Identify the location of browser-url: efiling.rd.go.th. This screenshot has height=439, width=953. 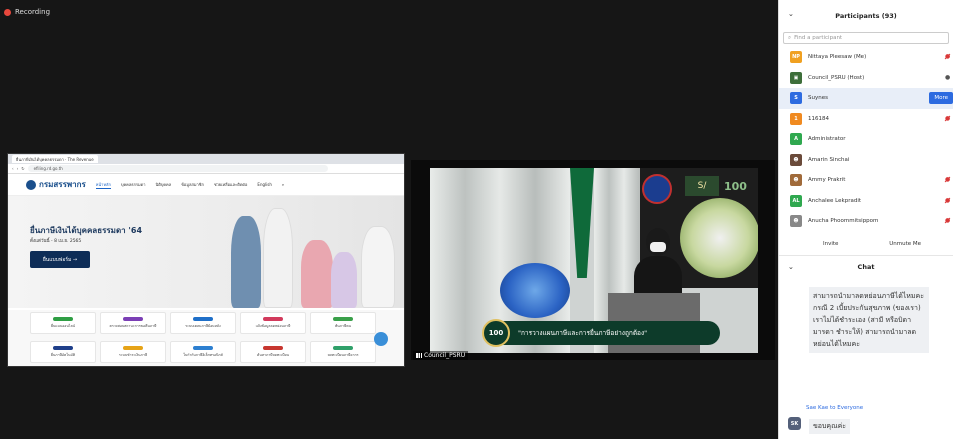
(177, 168).